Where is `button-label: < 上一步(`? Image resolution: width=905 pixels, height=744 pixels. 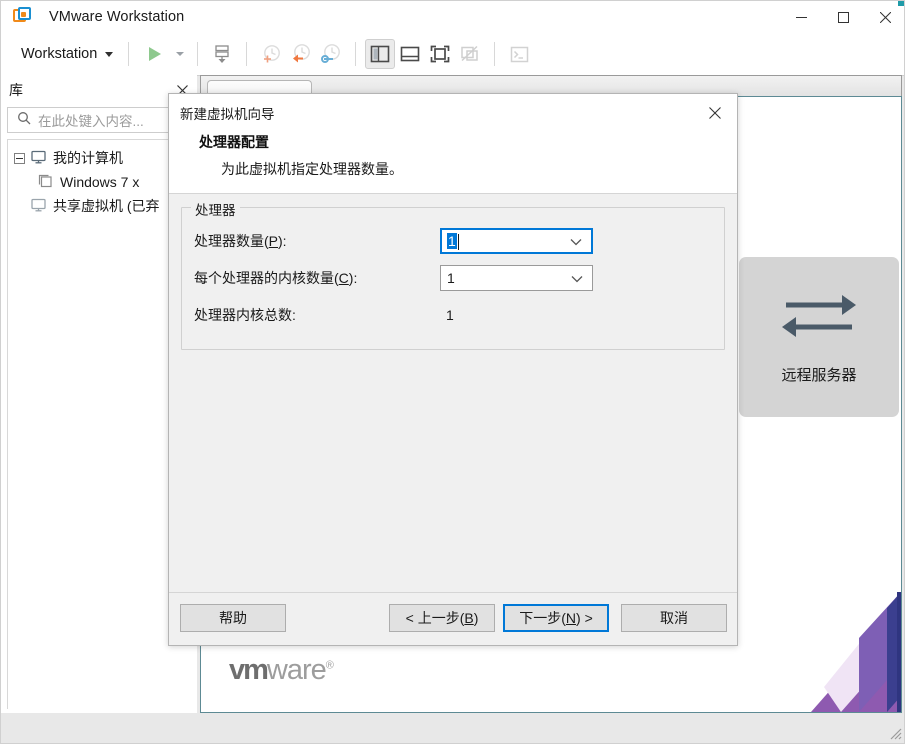
button-label: < 上一步( is located at coordinates (435, 618).